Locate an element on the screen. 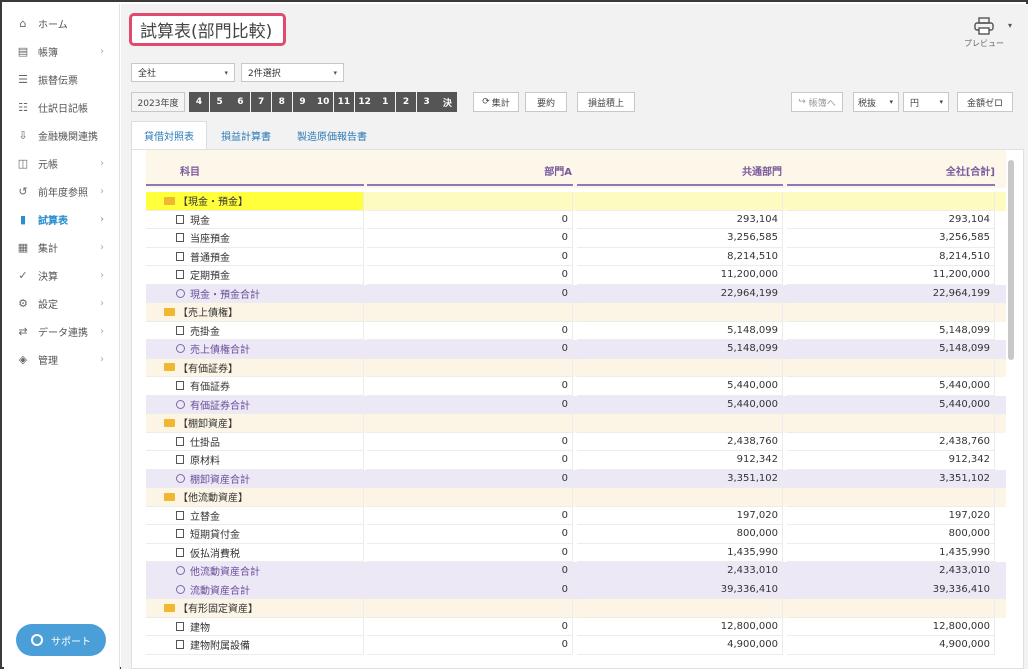 Image resolution: width=1028 pixels, height=669 pixels. sidebar-item: ⚙ 設定 › is located at coordinates (62, 303).